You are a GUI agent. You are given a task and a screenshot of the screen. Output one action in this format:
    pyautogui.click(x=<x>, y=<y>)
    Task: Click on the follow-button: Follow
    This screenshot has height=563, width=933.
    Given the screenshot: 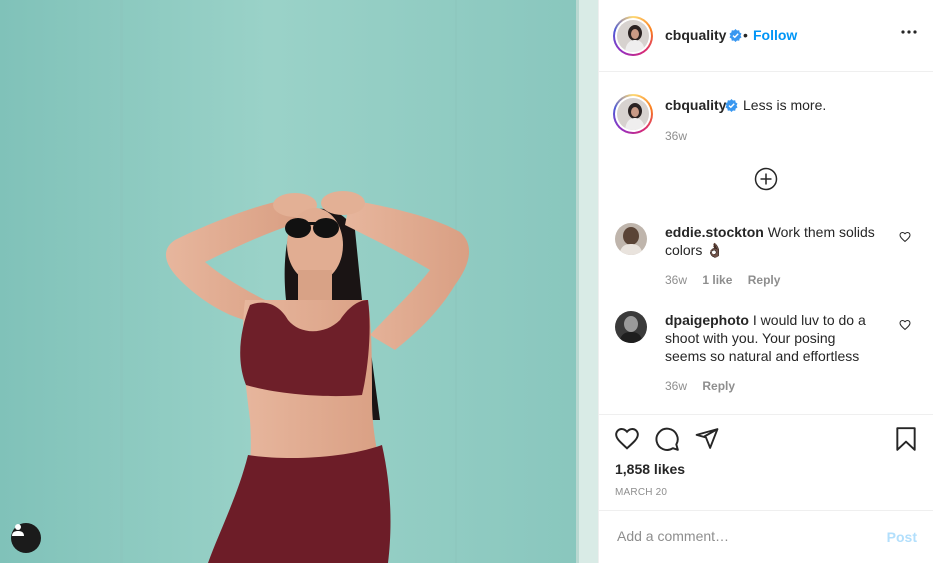 What is the action you would take?
    pyautogui.click(x=775, y=35)
    